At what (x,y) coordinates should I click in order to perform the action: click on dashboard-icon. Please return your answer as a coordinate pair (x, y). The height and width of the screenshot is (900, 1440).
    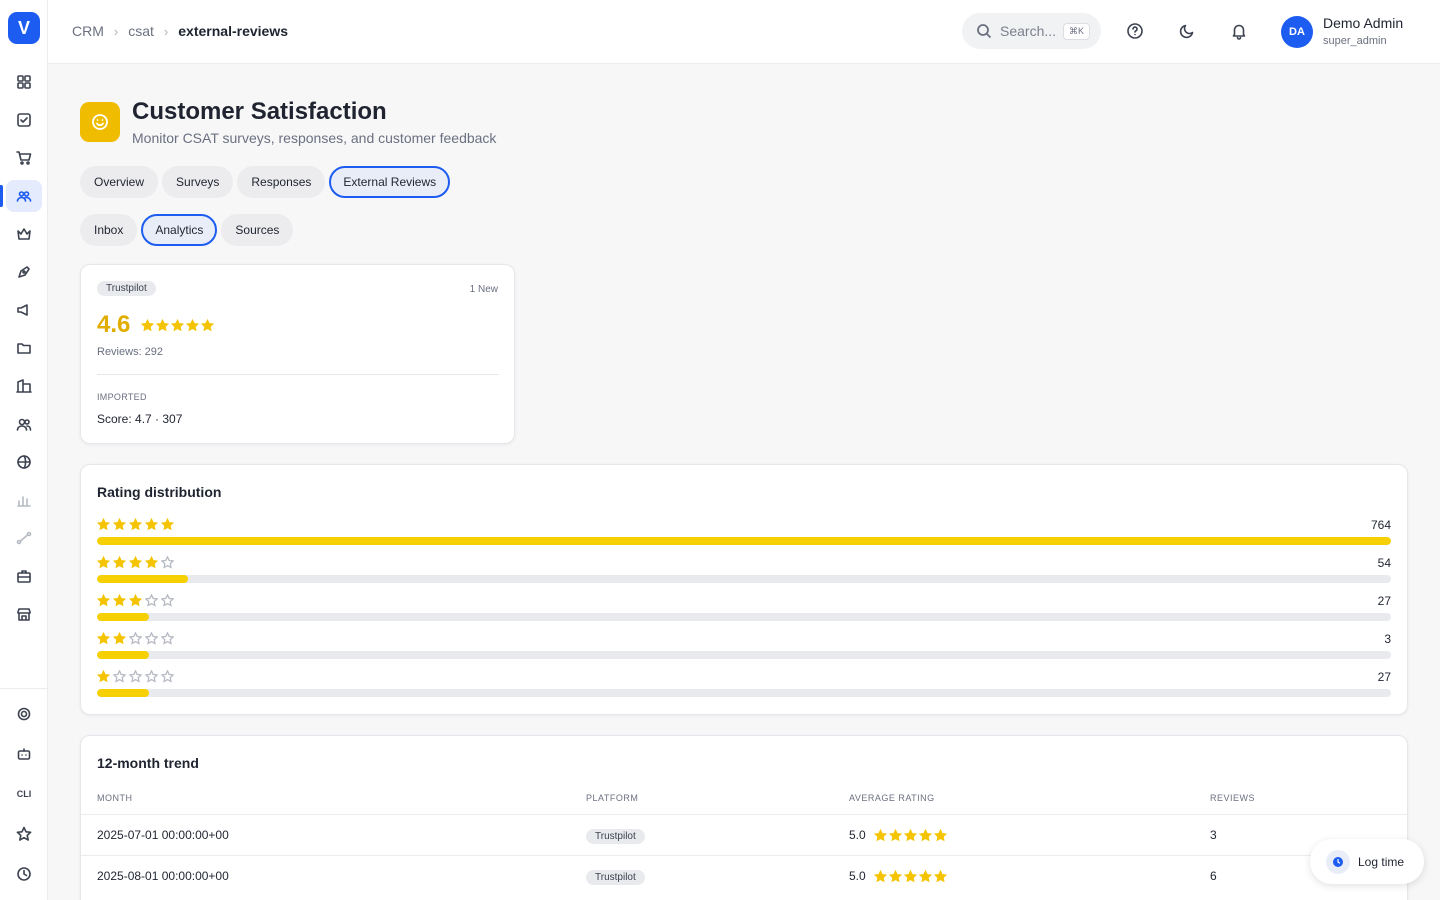
    Looking at the image, I should click on (24, 82).